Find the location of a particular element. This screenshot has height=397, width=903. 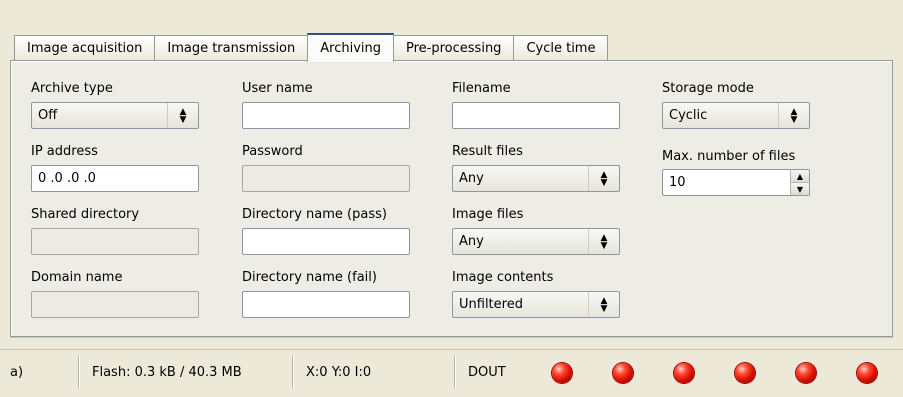

storage-mode-label: Storage mode is located at coordinates (708, 88).